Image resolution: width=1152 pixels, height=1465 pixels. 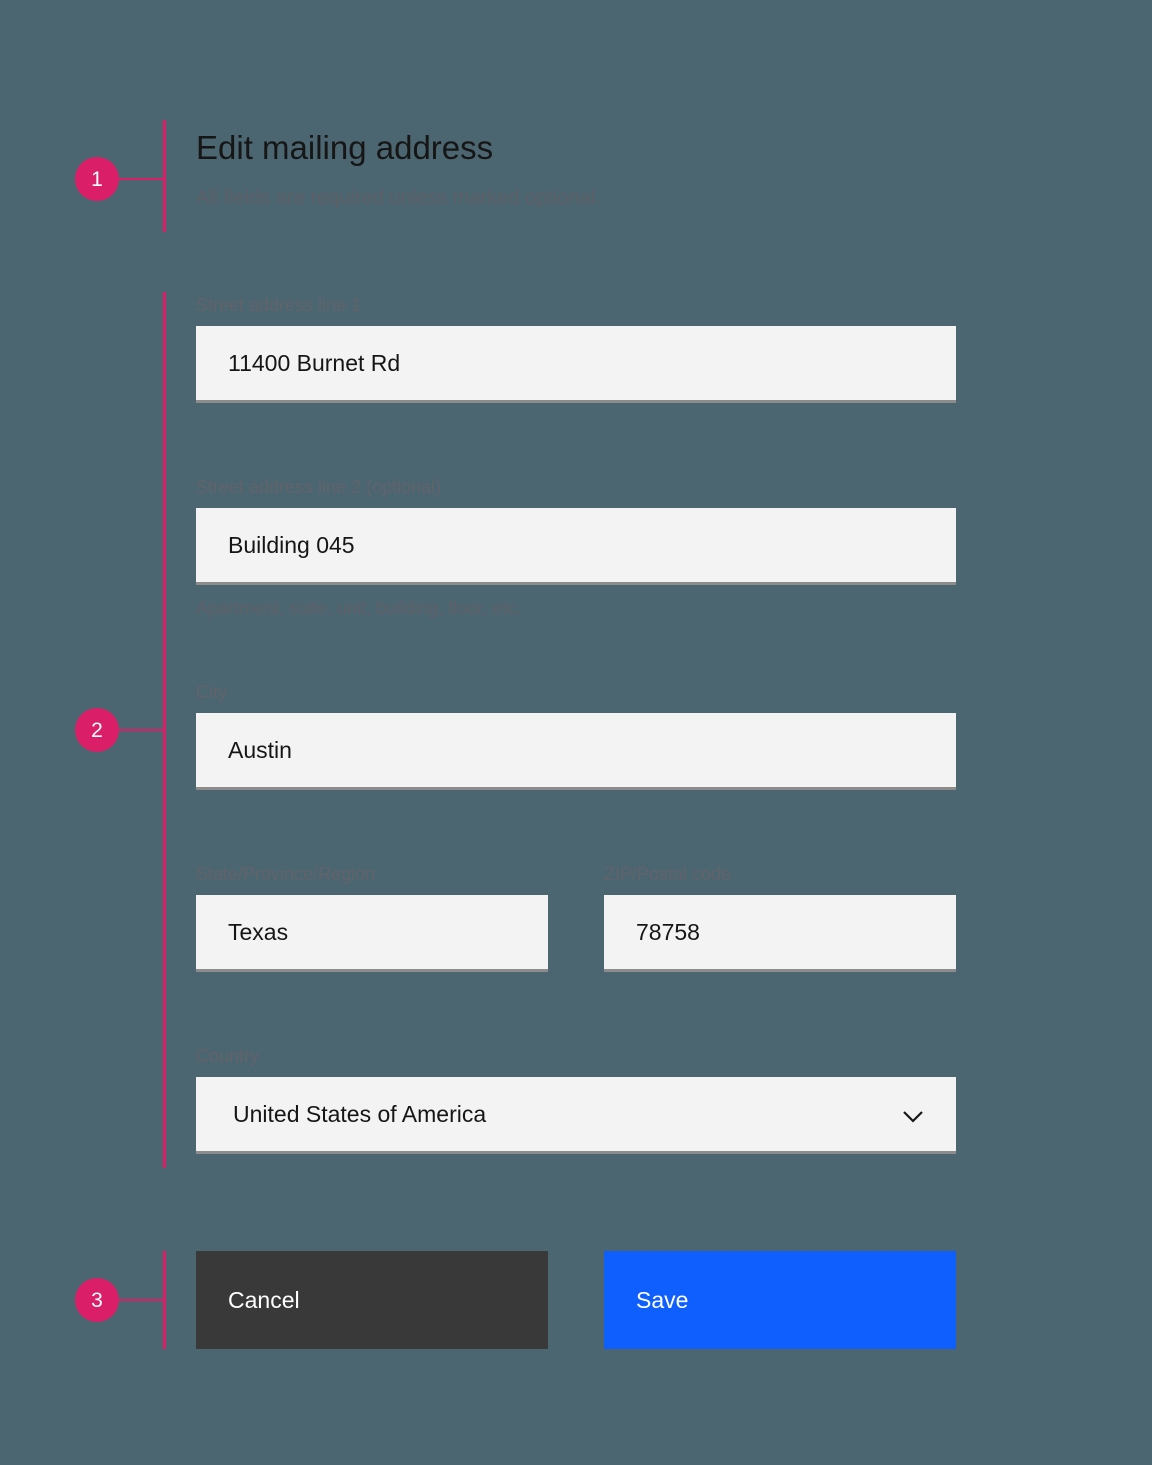 I want to click on annotation-number-2: 2, so click(x=97, y=730).